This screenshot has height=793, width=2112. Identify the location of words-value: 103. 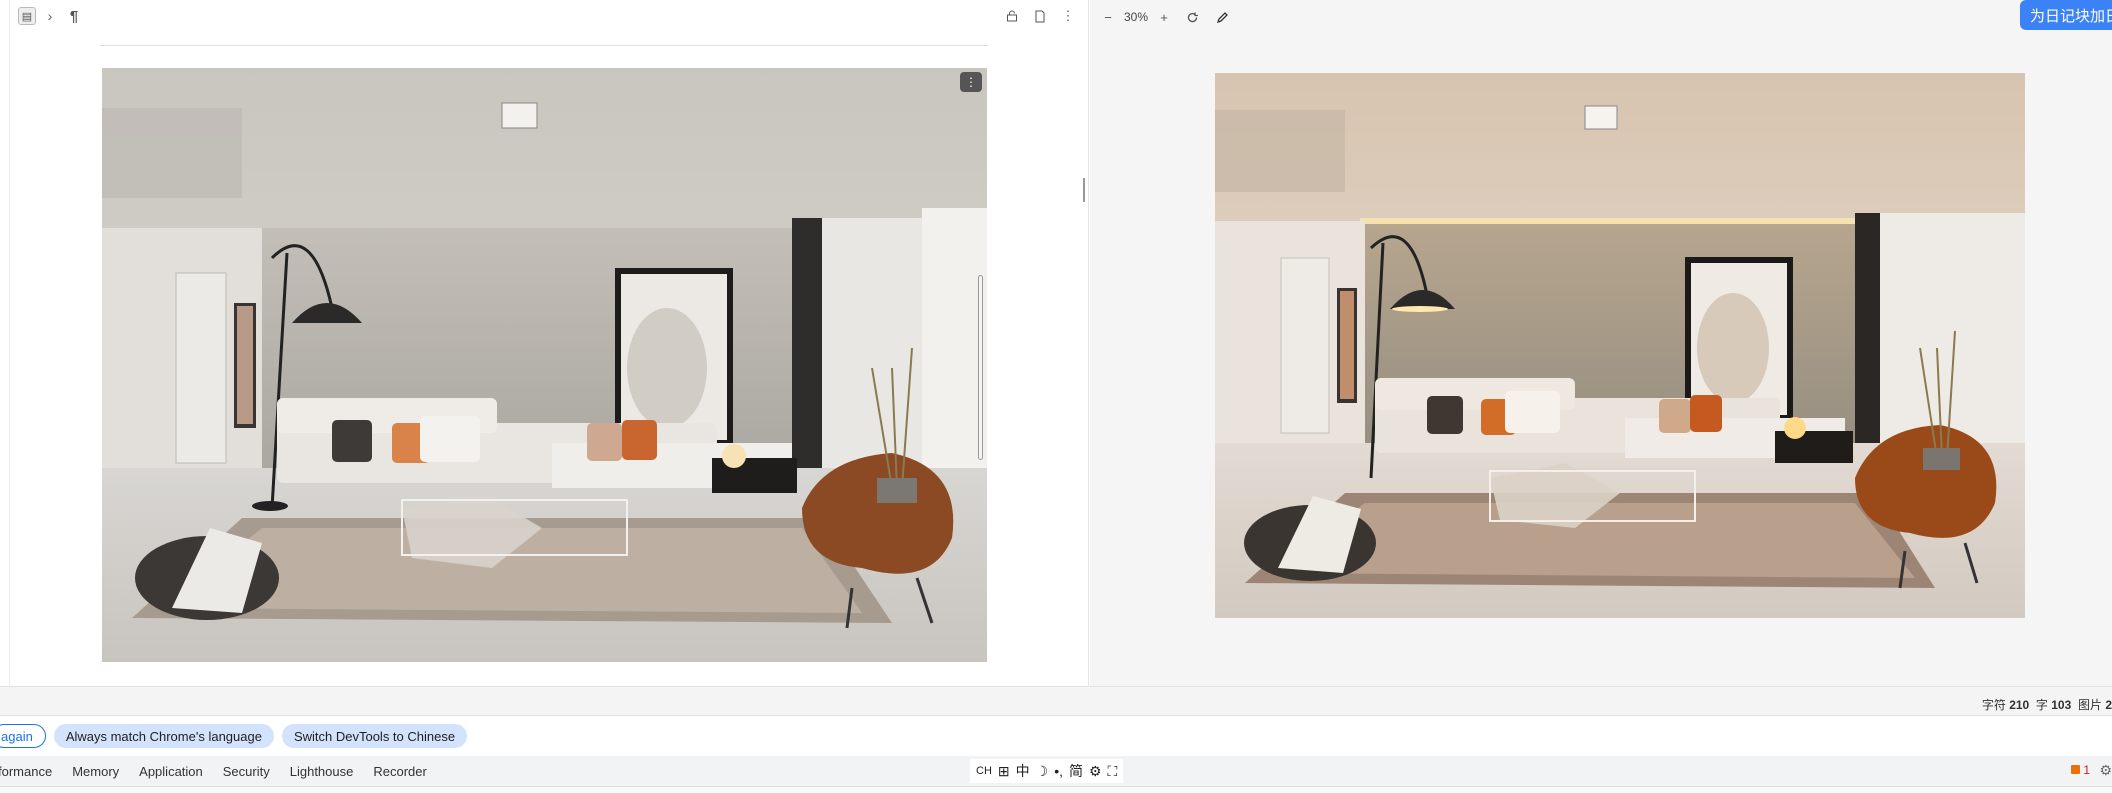
(2061, 705).